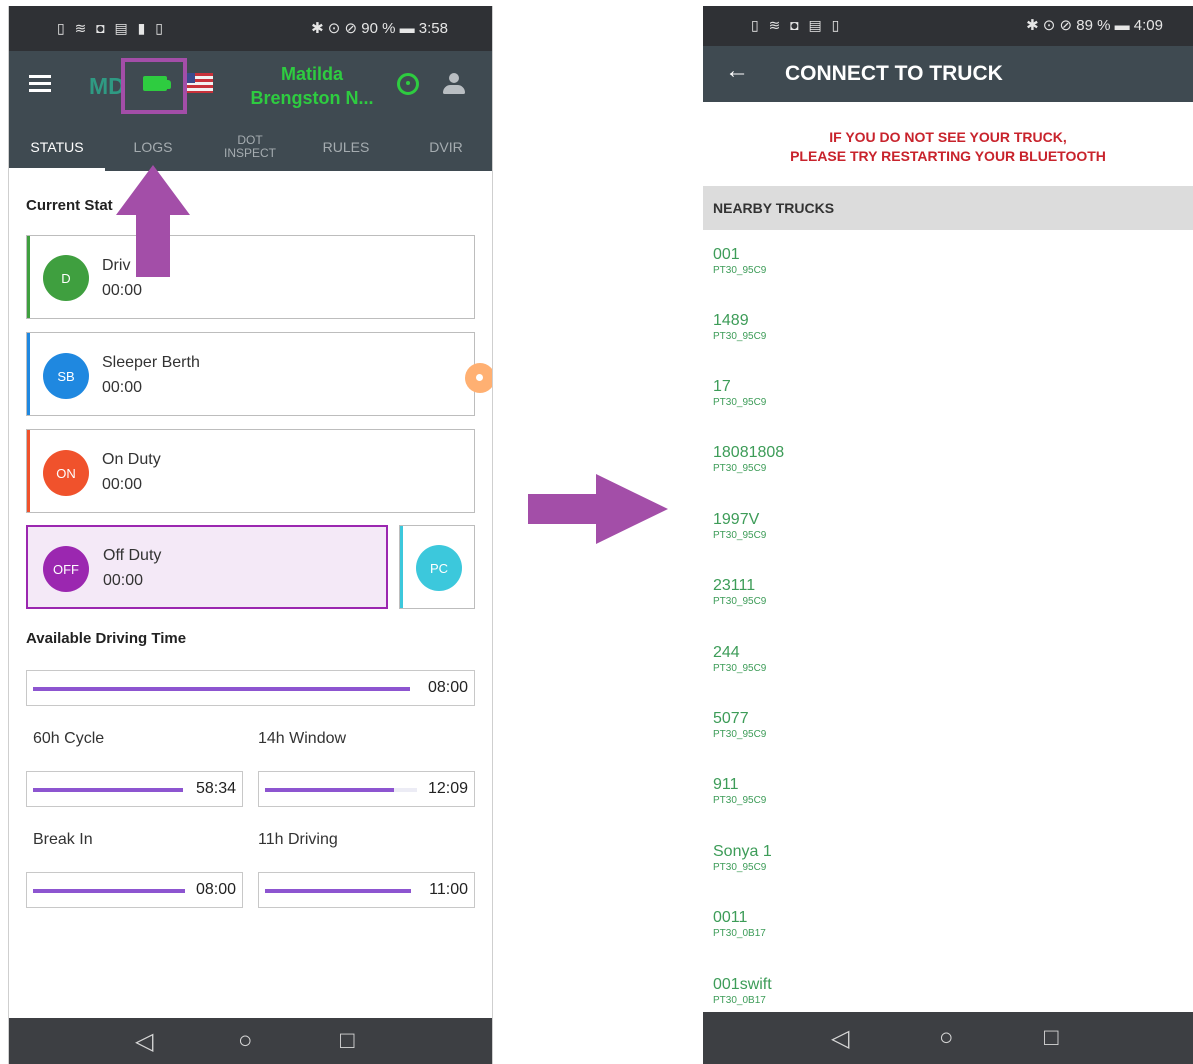 The width and height of the screenshot is (1193, 1064). I want to click on cycle-progress: 58:34, so click(134, 789).